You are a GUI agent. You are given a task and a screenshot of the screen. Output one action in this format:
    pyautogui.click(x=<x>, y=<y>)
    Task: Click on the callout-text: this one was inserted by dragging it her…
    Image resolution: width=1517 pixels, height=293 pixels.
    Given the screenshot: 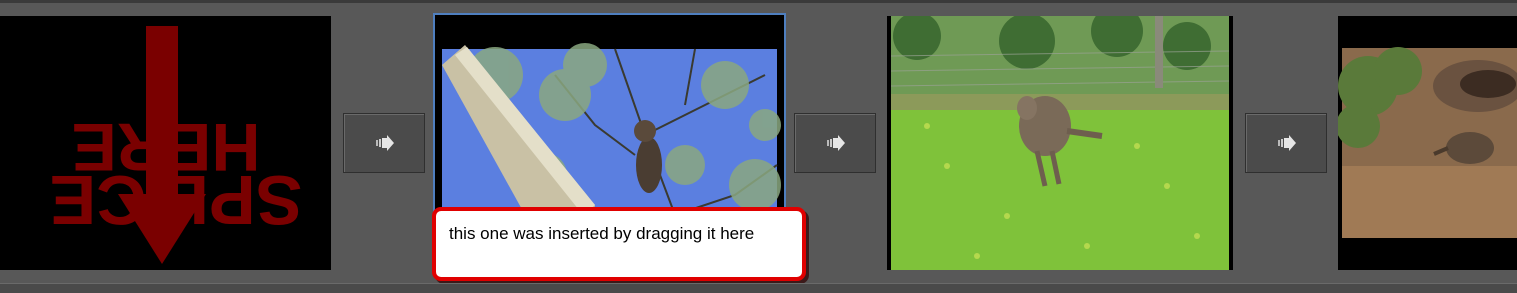 What is the action you would take?
    pyautogui.click(x=602, y=233)
    